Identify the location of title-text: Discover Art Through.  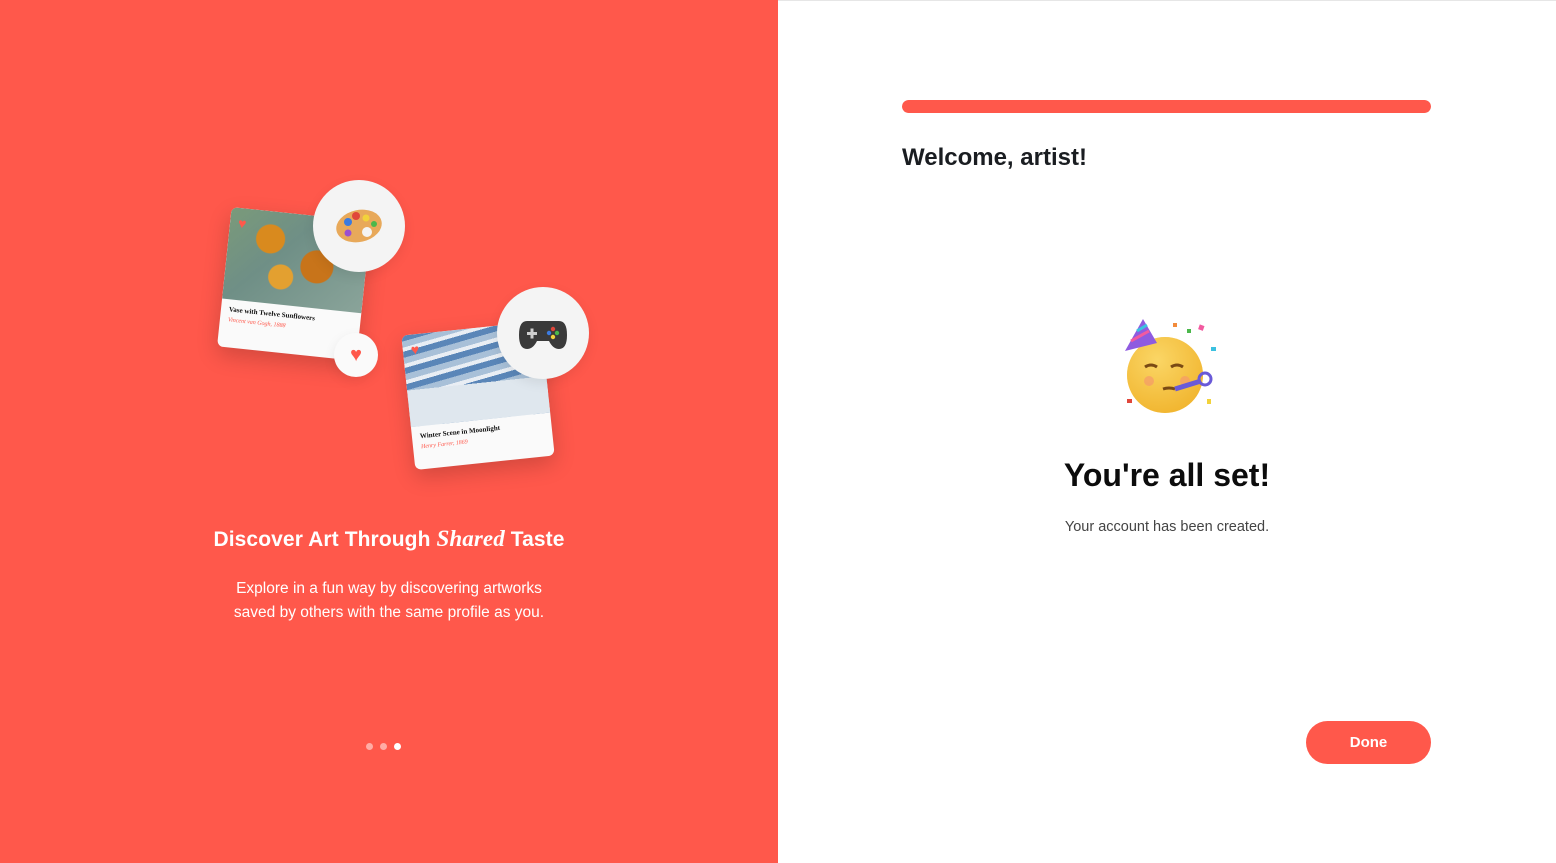
(325, 539).